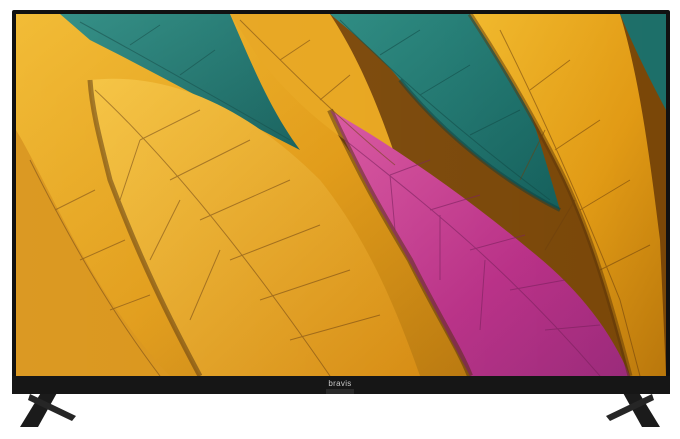 This screenshot has width=680, height=439. Describe the element at coordinates (340, 391) in the screenshot. I see `ir-sensor` at that location.